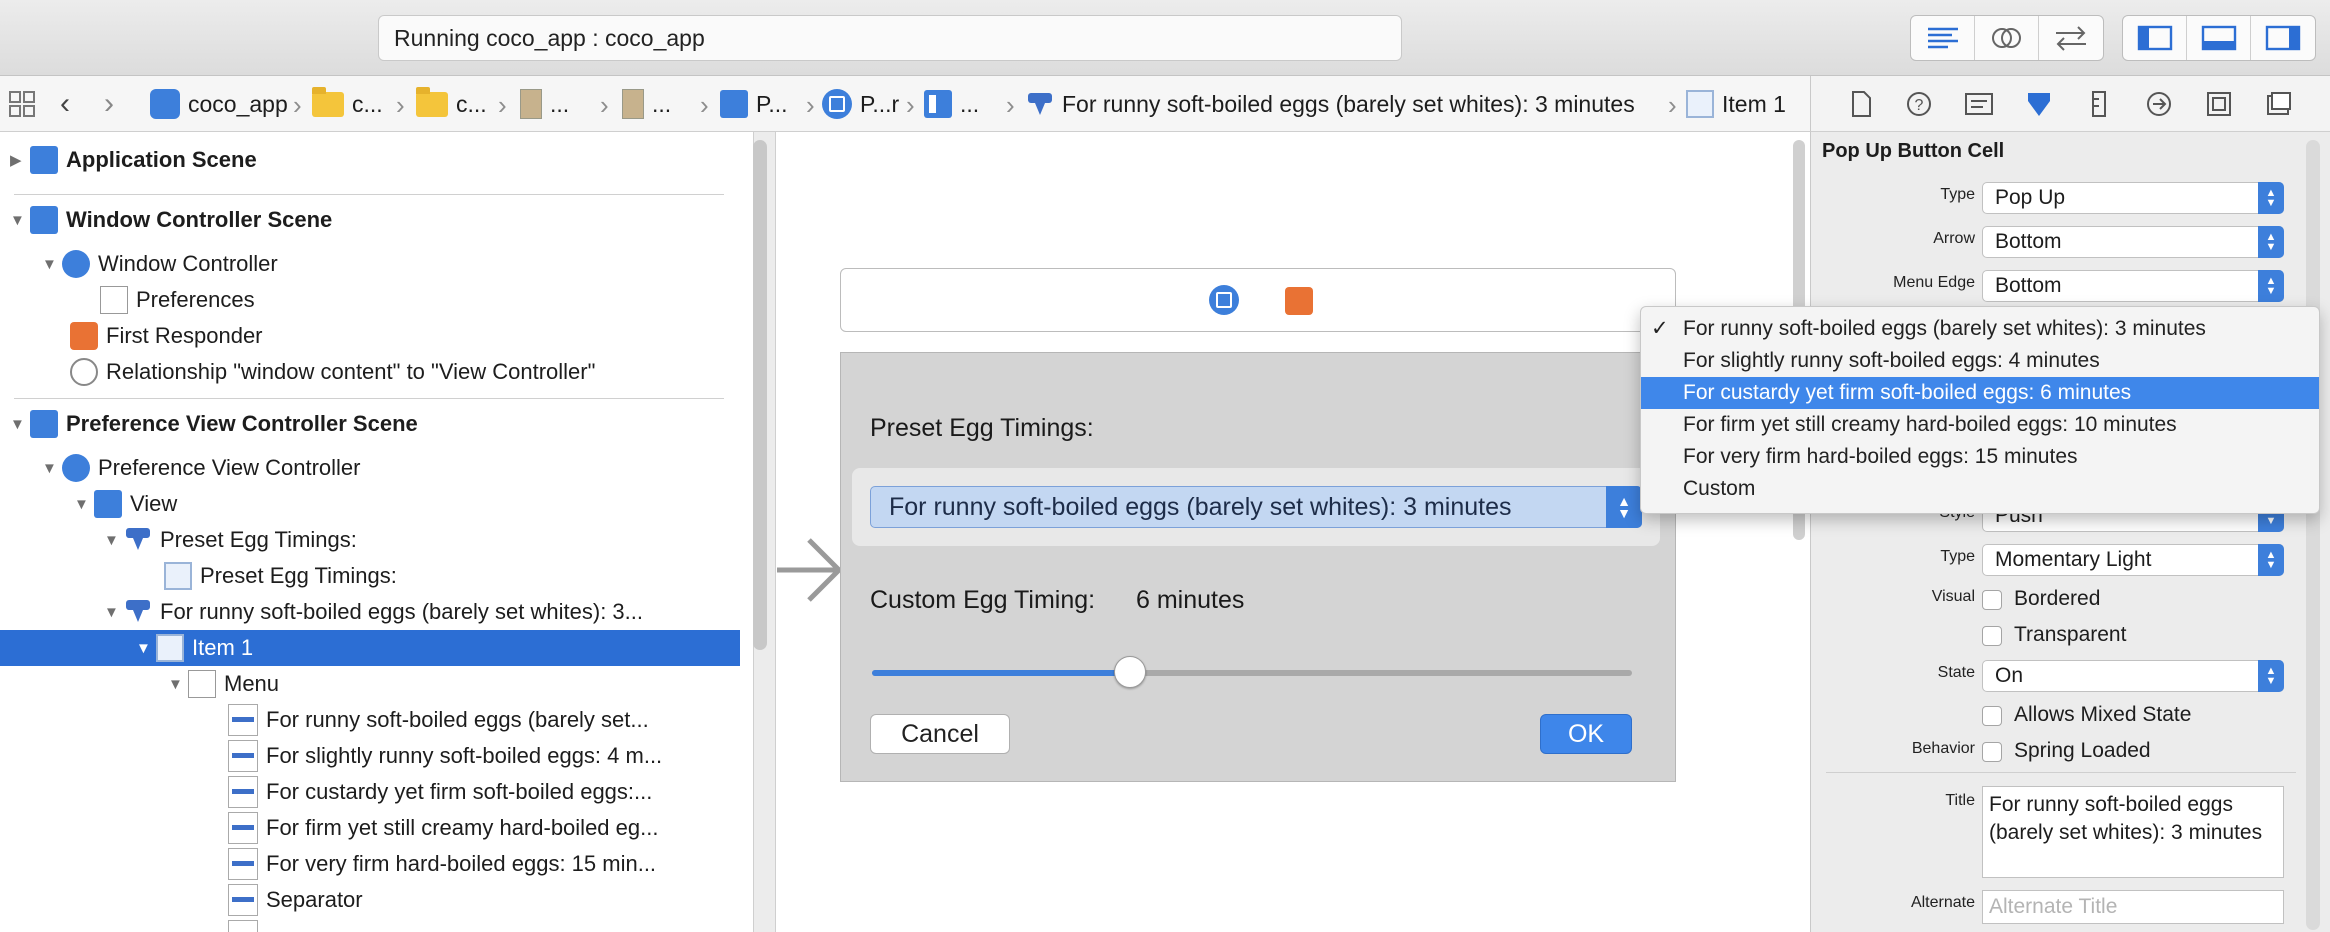 This screenshot has height=932, width=2330. Describe the element at coordinates (17, 160) in the screenshot. I see `disclosure-right-icon: ▶` at that location.